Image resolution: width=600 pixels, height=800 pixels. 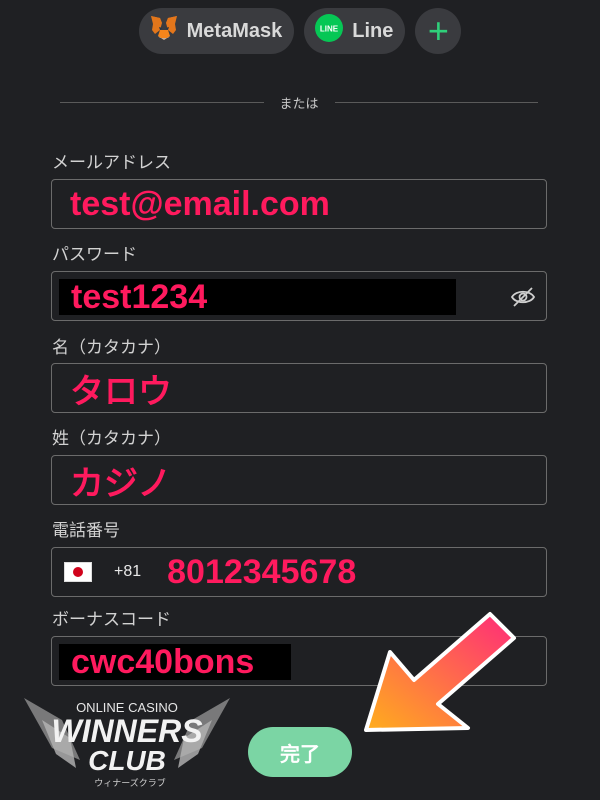 I want to click on phone-field: +81 8012345678, so click(x=299, y=572).